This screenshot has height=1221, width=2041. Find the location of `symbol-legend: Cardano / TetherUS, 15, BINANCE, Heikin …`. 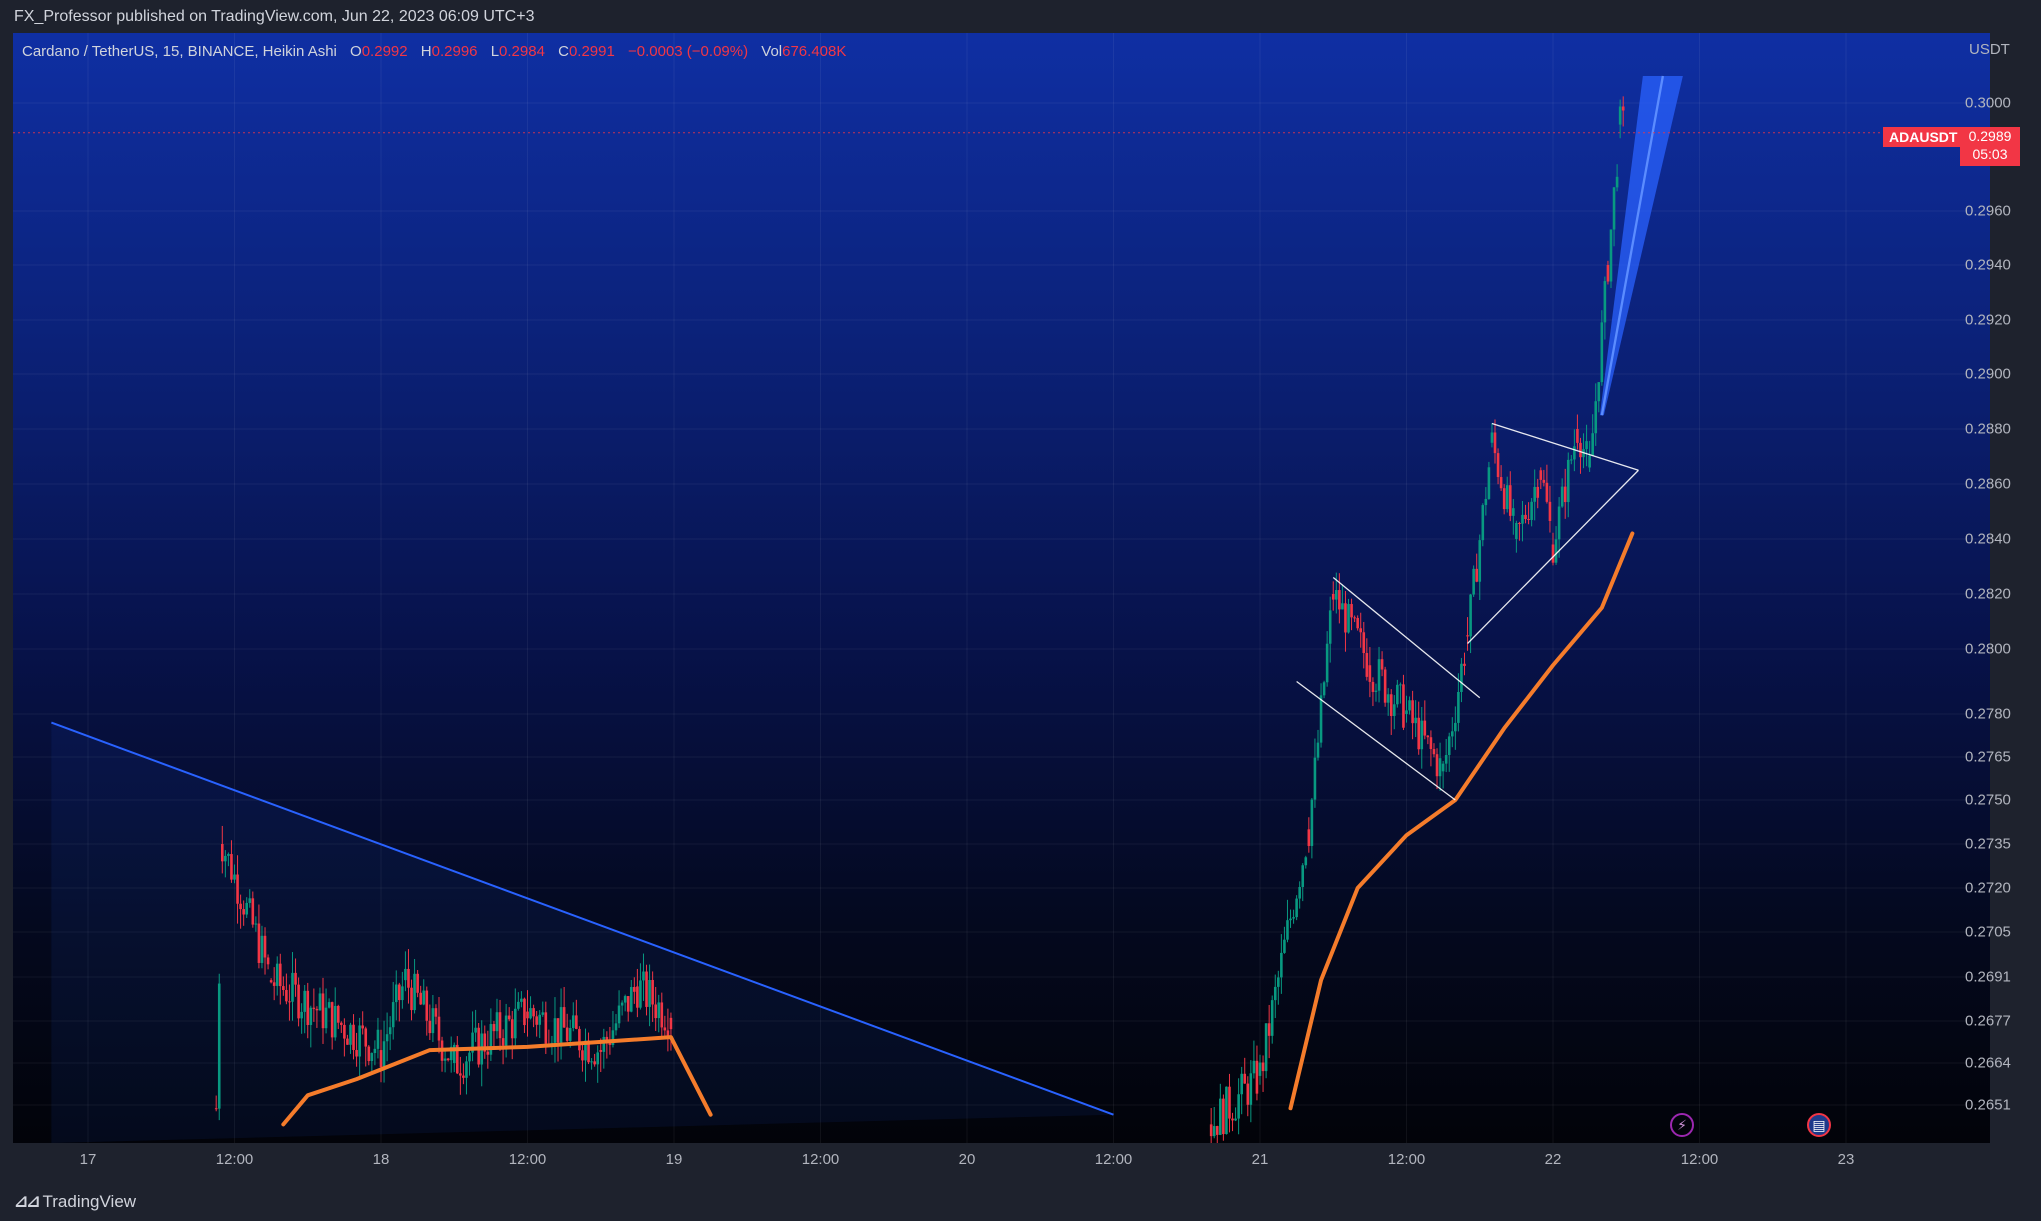

symbol-legend: Cardano / TetherUS, 15, BINANCE, Heikin … is located at coordinates (434, 51).